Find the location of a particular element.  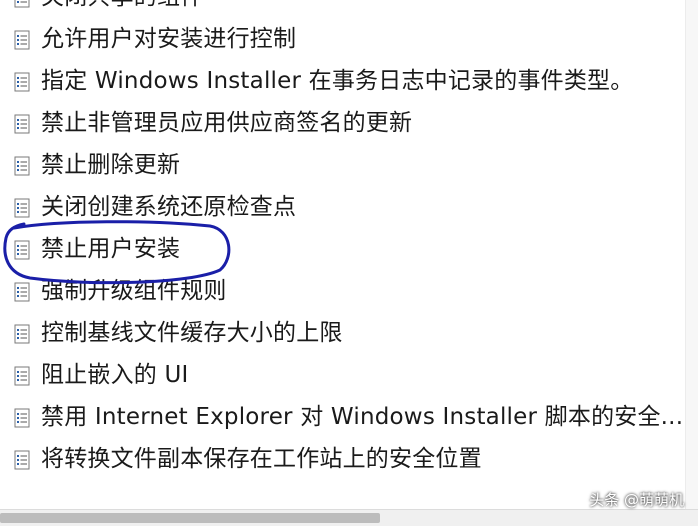

list-item-label: 禁止非管理员应用供应商签名的更新 is located at coordinates (227, 123).